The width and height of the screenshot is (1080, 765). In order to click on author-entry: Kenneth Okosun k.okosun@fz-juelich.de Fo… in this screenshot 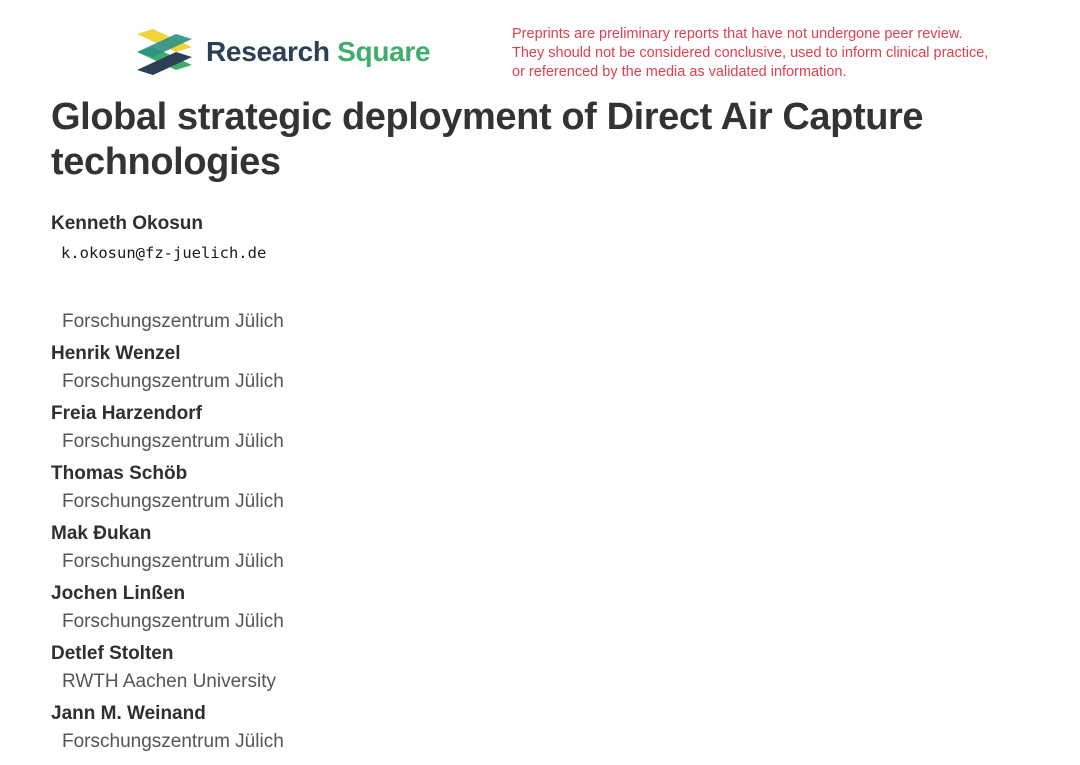, I will do `click(401, 275)`.